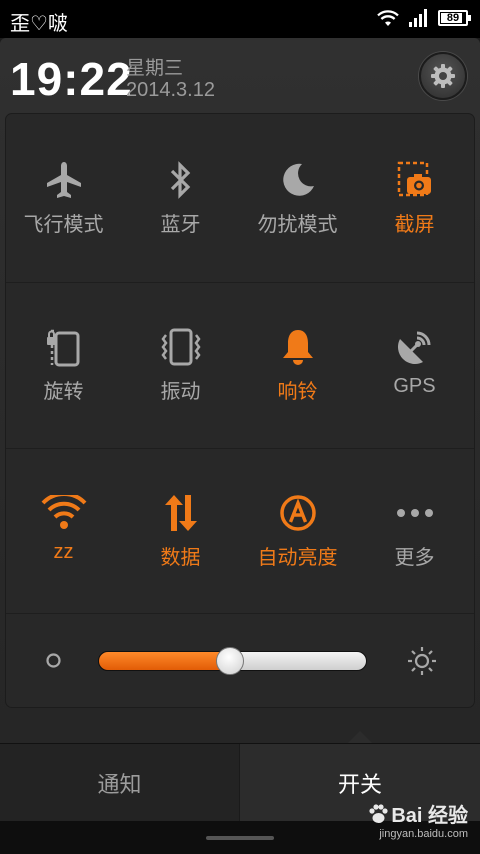 Image resolution: width=480 pixels, height=854 pixels. I want to click on battery-icon: 89, so click(454, 18).